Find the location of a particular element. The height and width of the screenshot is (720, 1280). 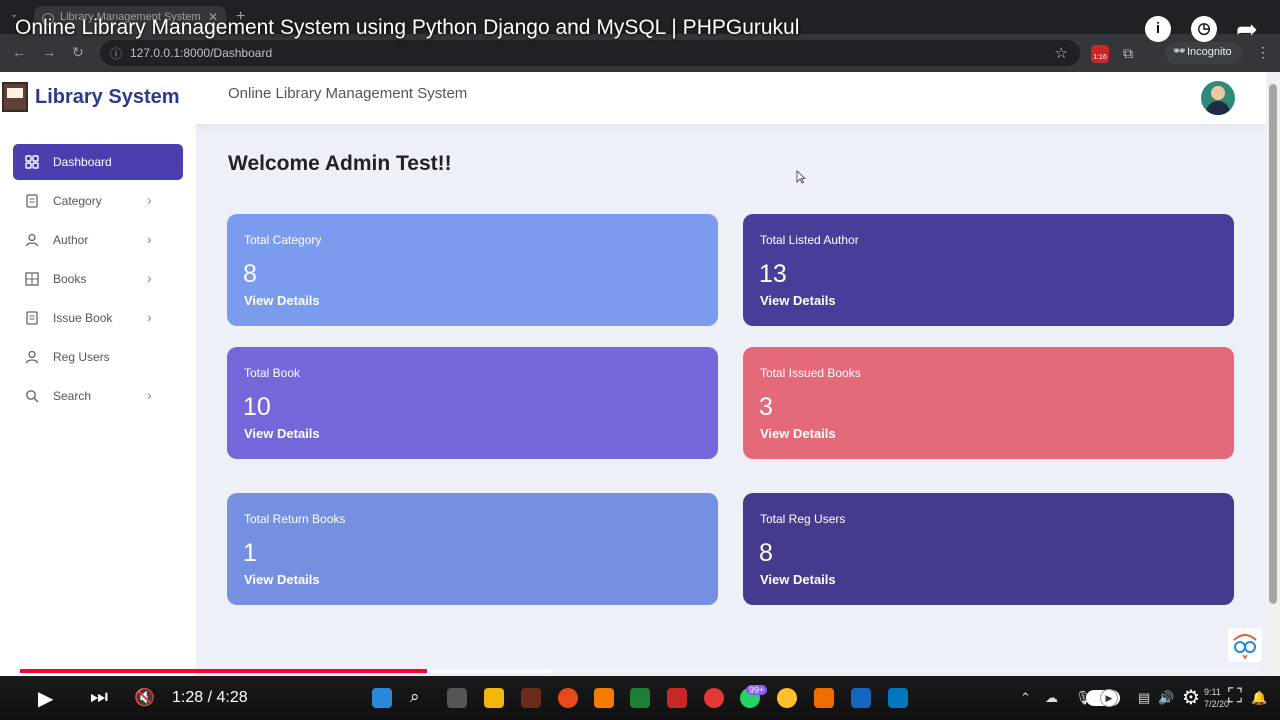

page-scrollbar is located at coordinates (1273, 376).